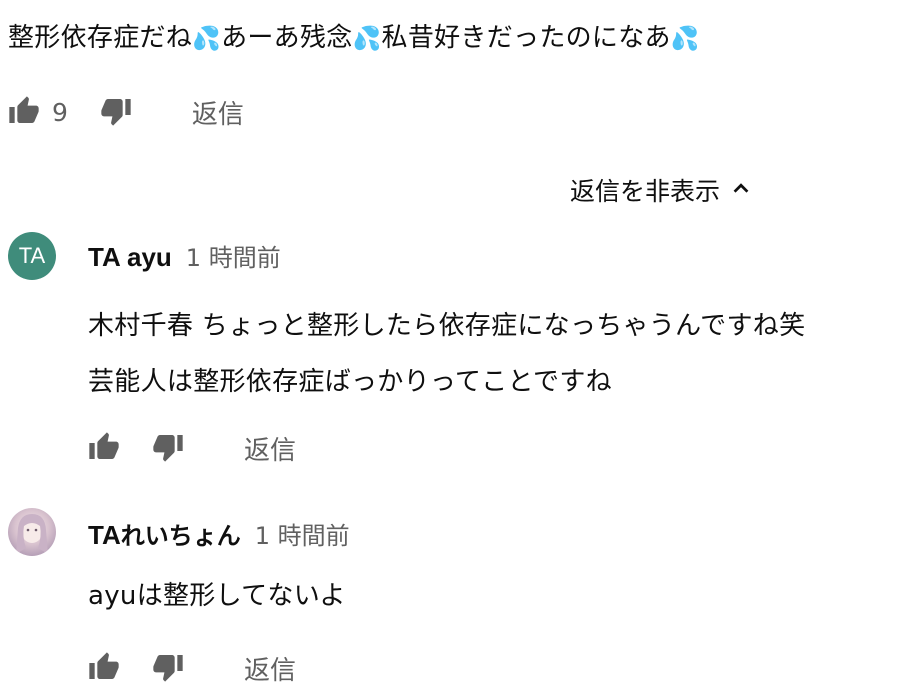 The width and height of the screenshot is (912, 687). Describe the element at coordinates (100, 38) in the screenshot. I see `comment-text-part: 整形依存症だね` at that location.